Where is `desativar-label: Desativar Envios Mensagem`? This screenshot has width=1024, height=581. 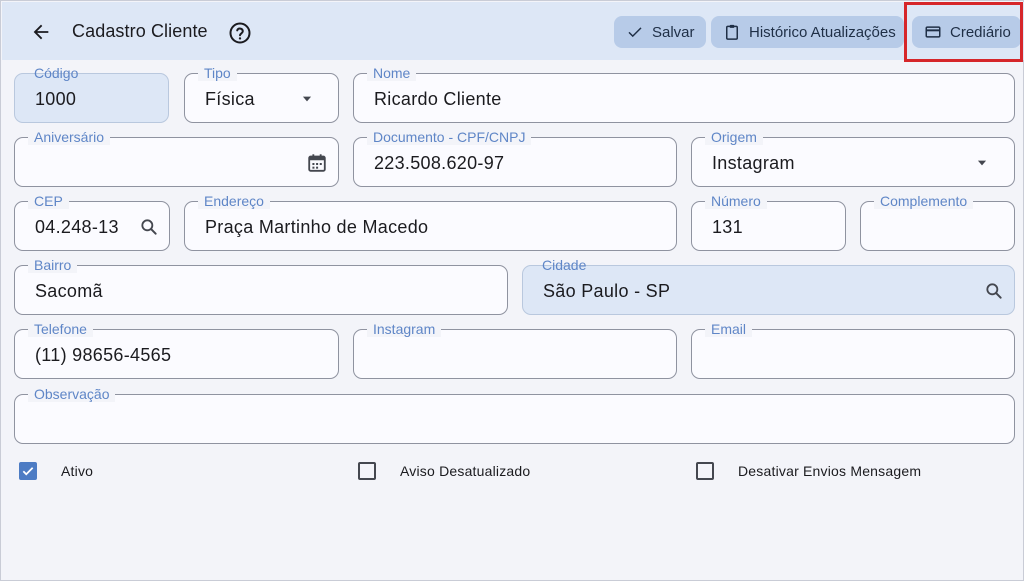
desativar-label: Desativar Envios Mensagem is located at coordinates (830, 471).